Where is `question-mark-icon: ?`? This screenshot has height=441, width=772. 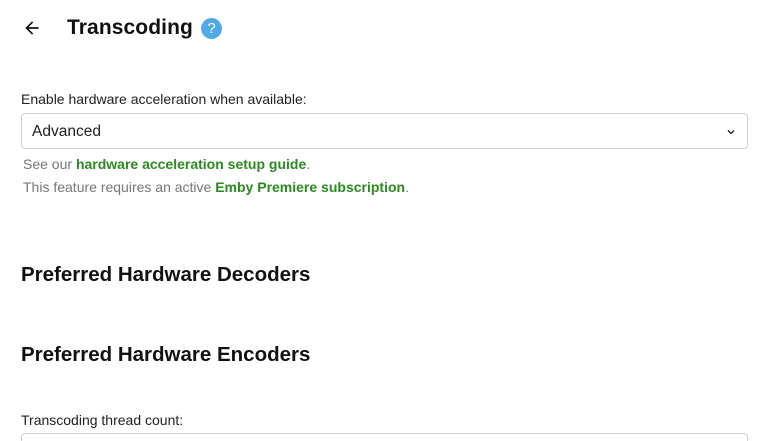
question-mark-icon: ? is located at coordinates (211, 28).